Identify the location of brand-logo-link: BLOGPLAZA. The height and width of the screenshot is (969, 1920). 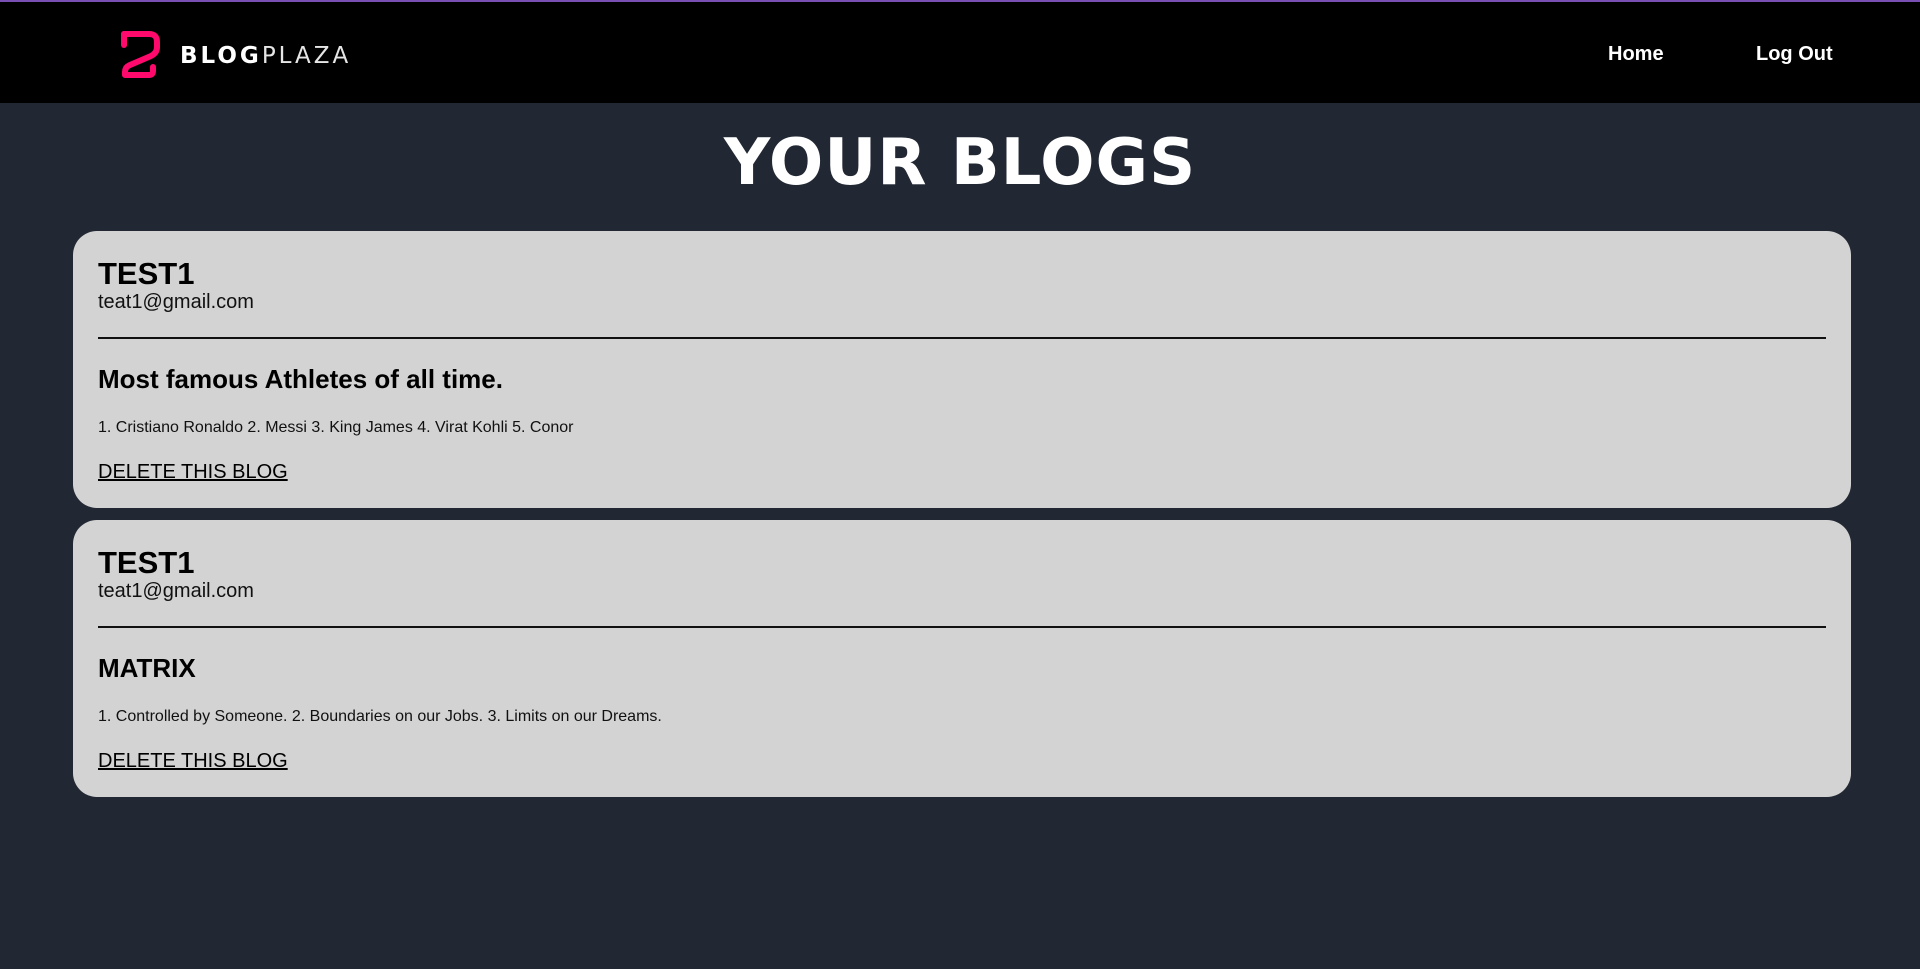
(234, 56).